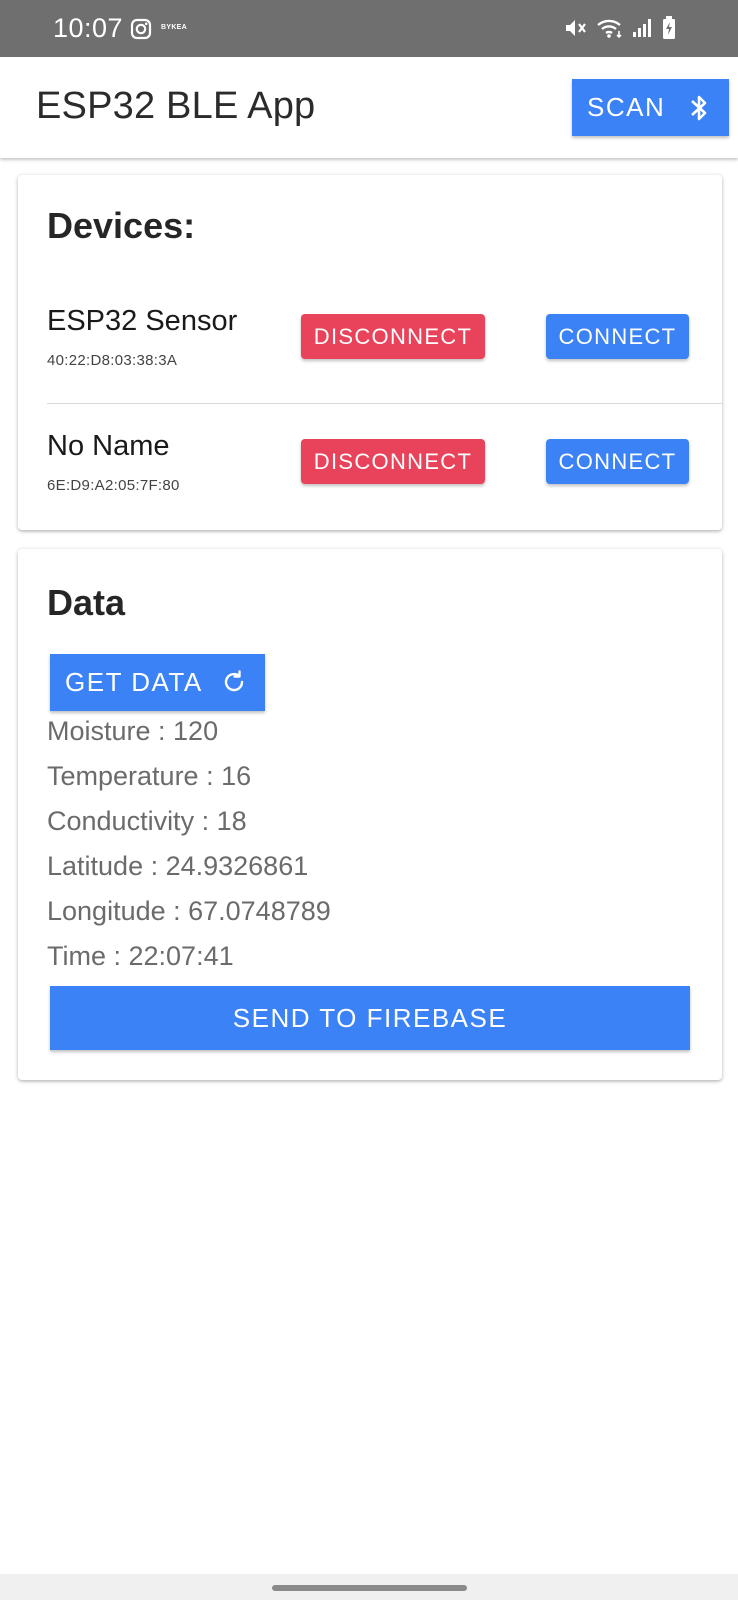 This screenshot has height=1600, width=738. What do you see at coordinates (142, 321) in the screenshot?
I see `device-name: ESP32 Sensor` at bounding box center [142, 321].